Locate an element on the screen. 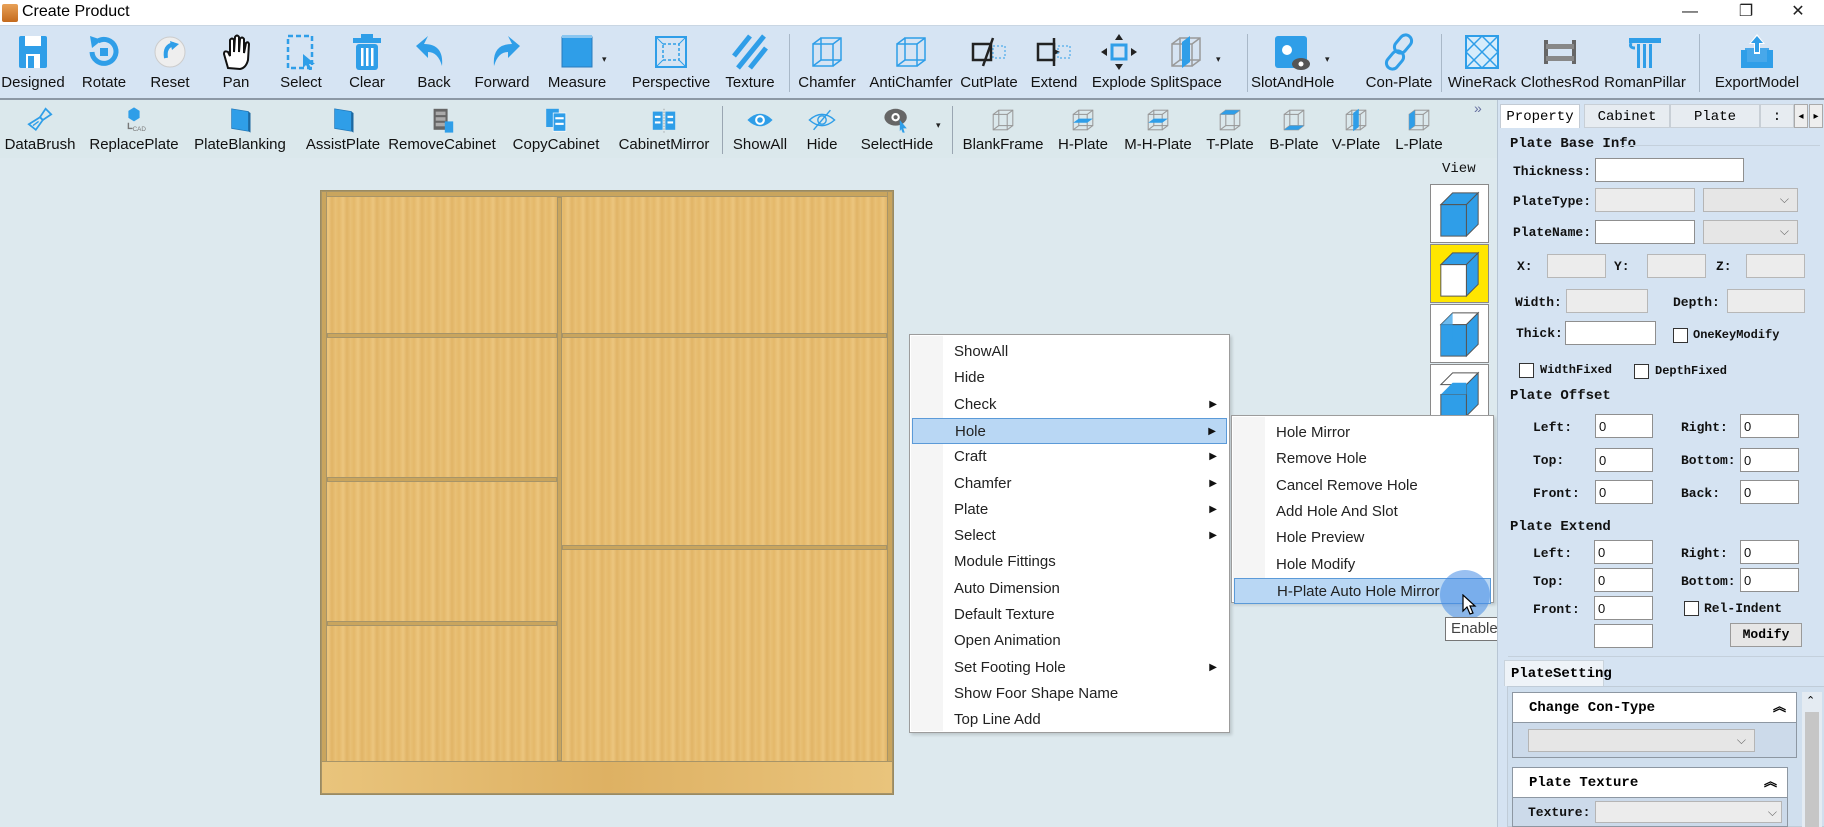  toolbar-removecabinet-button: RemoveCabinet is located at coordinates (442, 129).